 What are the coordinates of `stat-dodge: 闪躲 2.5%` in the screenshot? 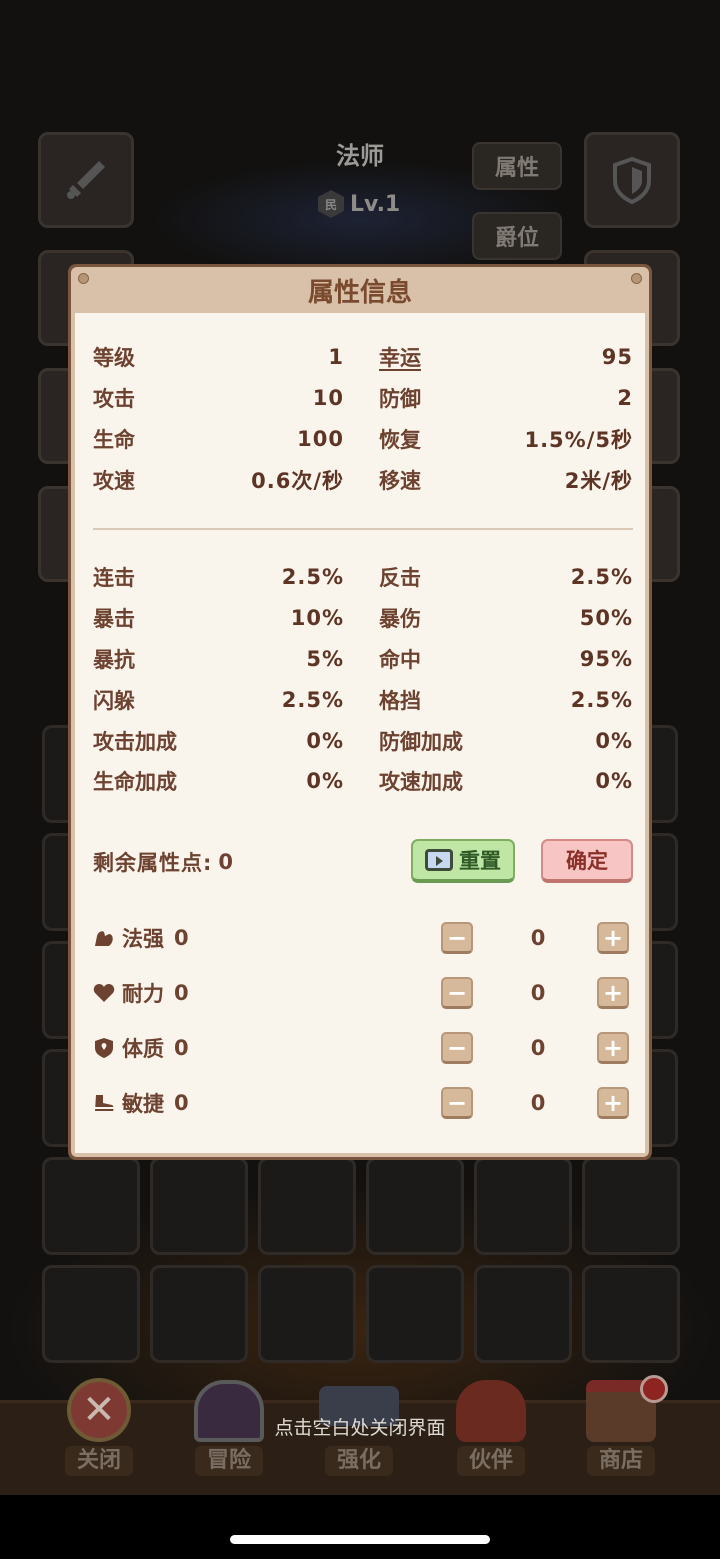 It's located at (218, 700).